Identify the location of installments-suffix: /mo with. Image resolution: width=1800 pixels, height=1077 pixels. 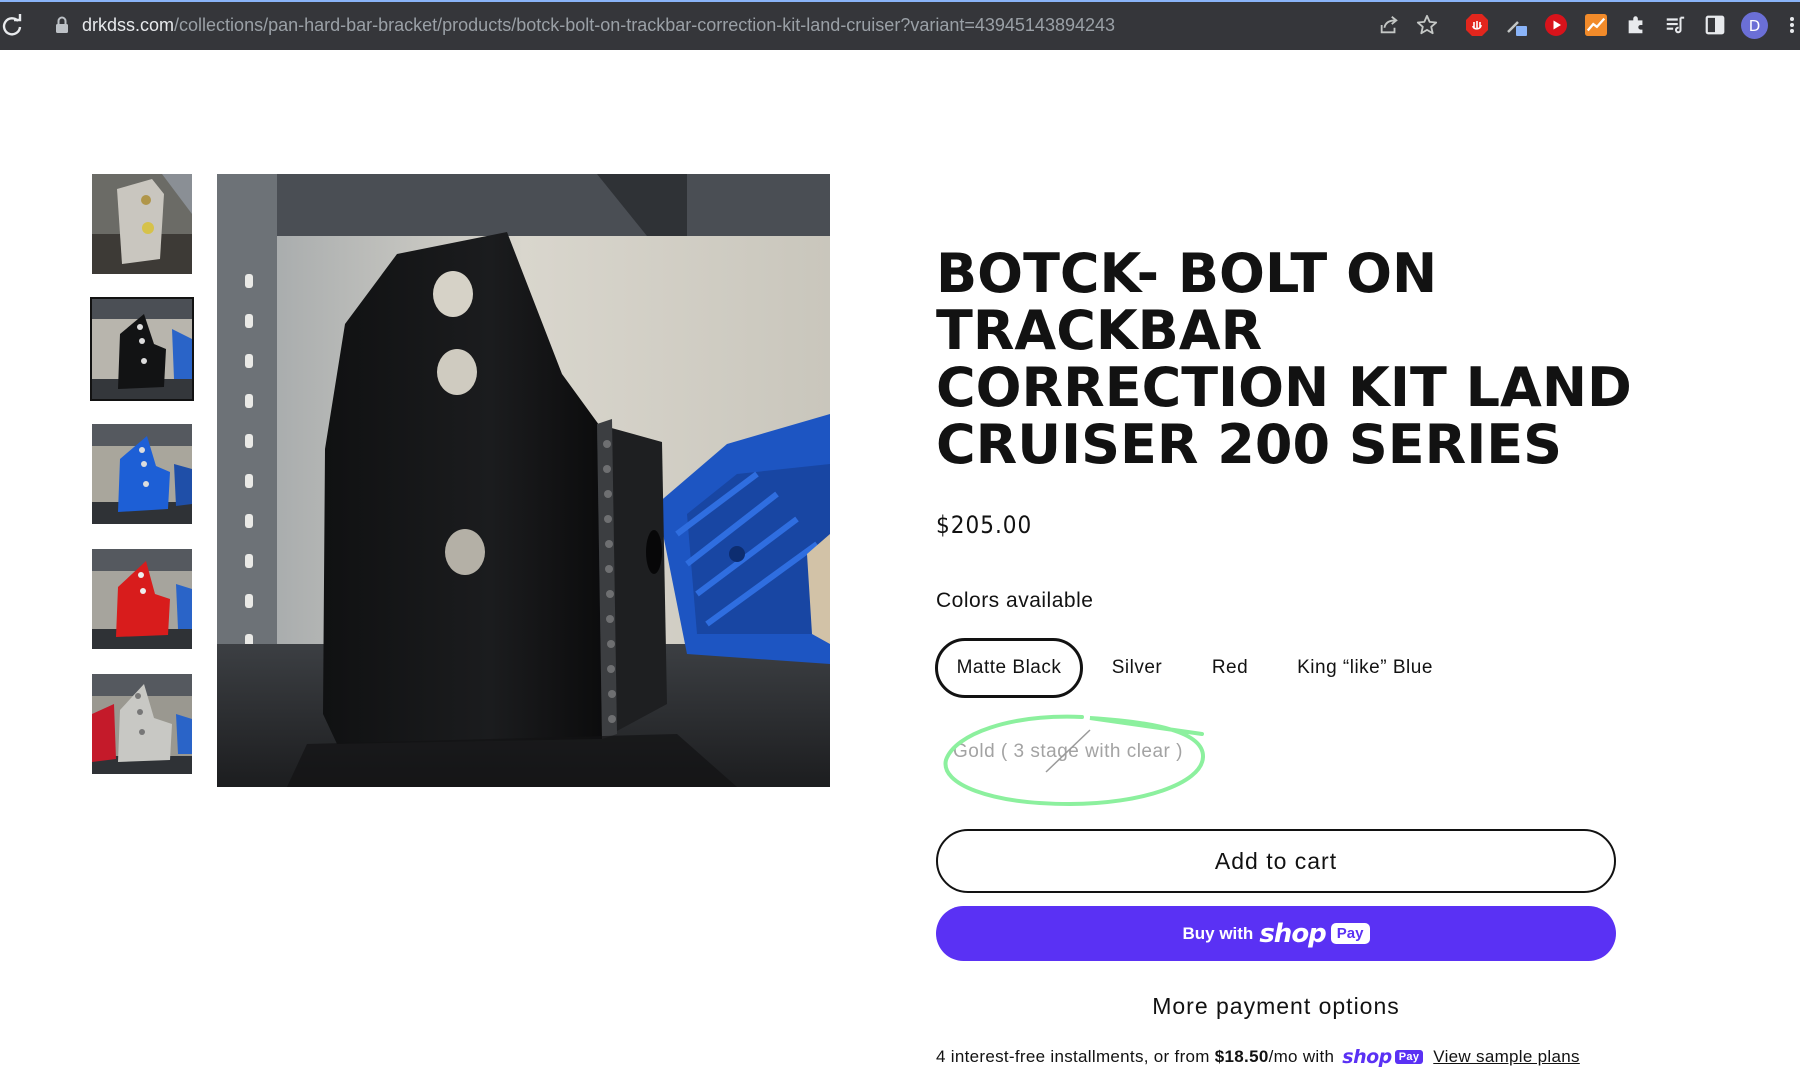
(1301, 1056).